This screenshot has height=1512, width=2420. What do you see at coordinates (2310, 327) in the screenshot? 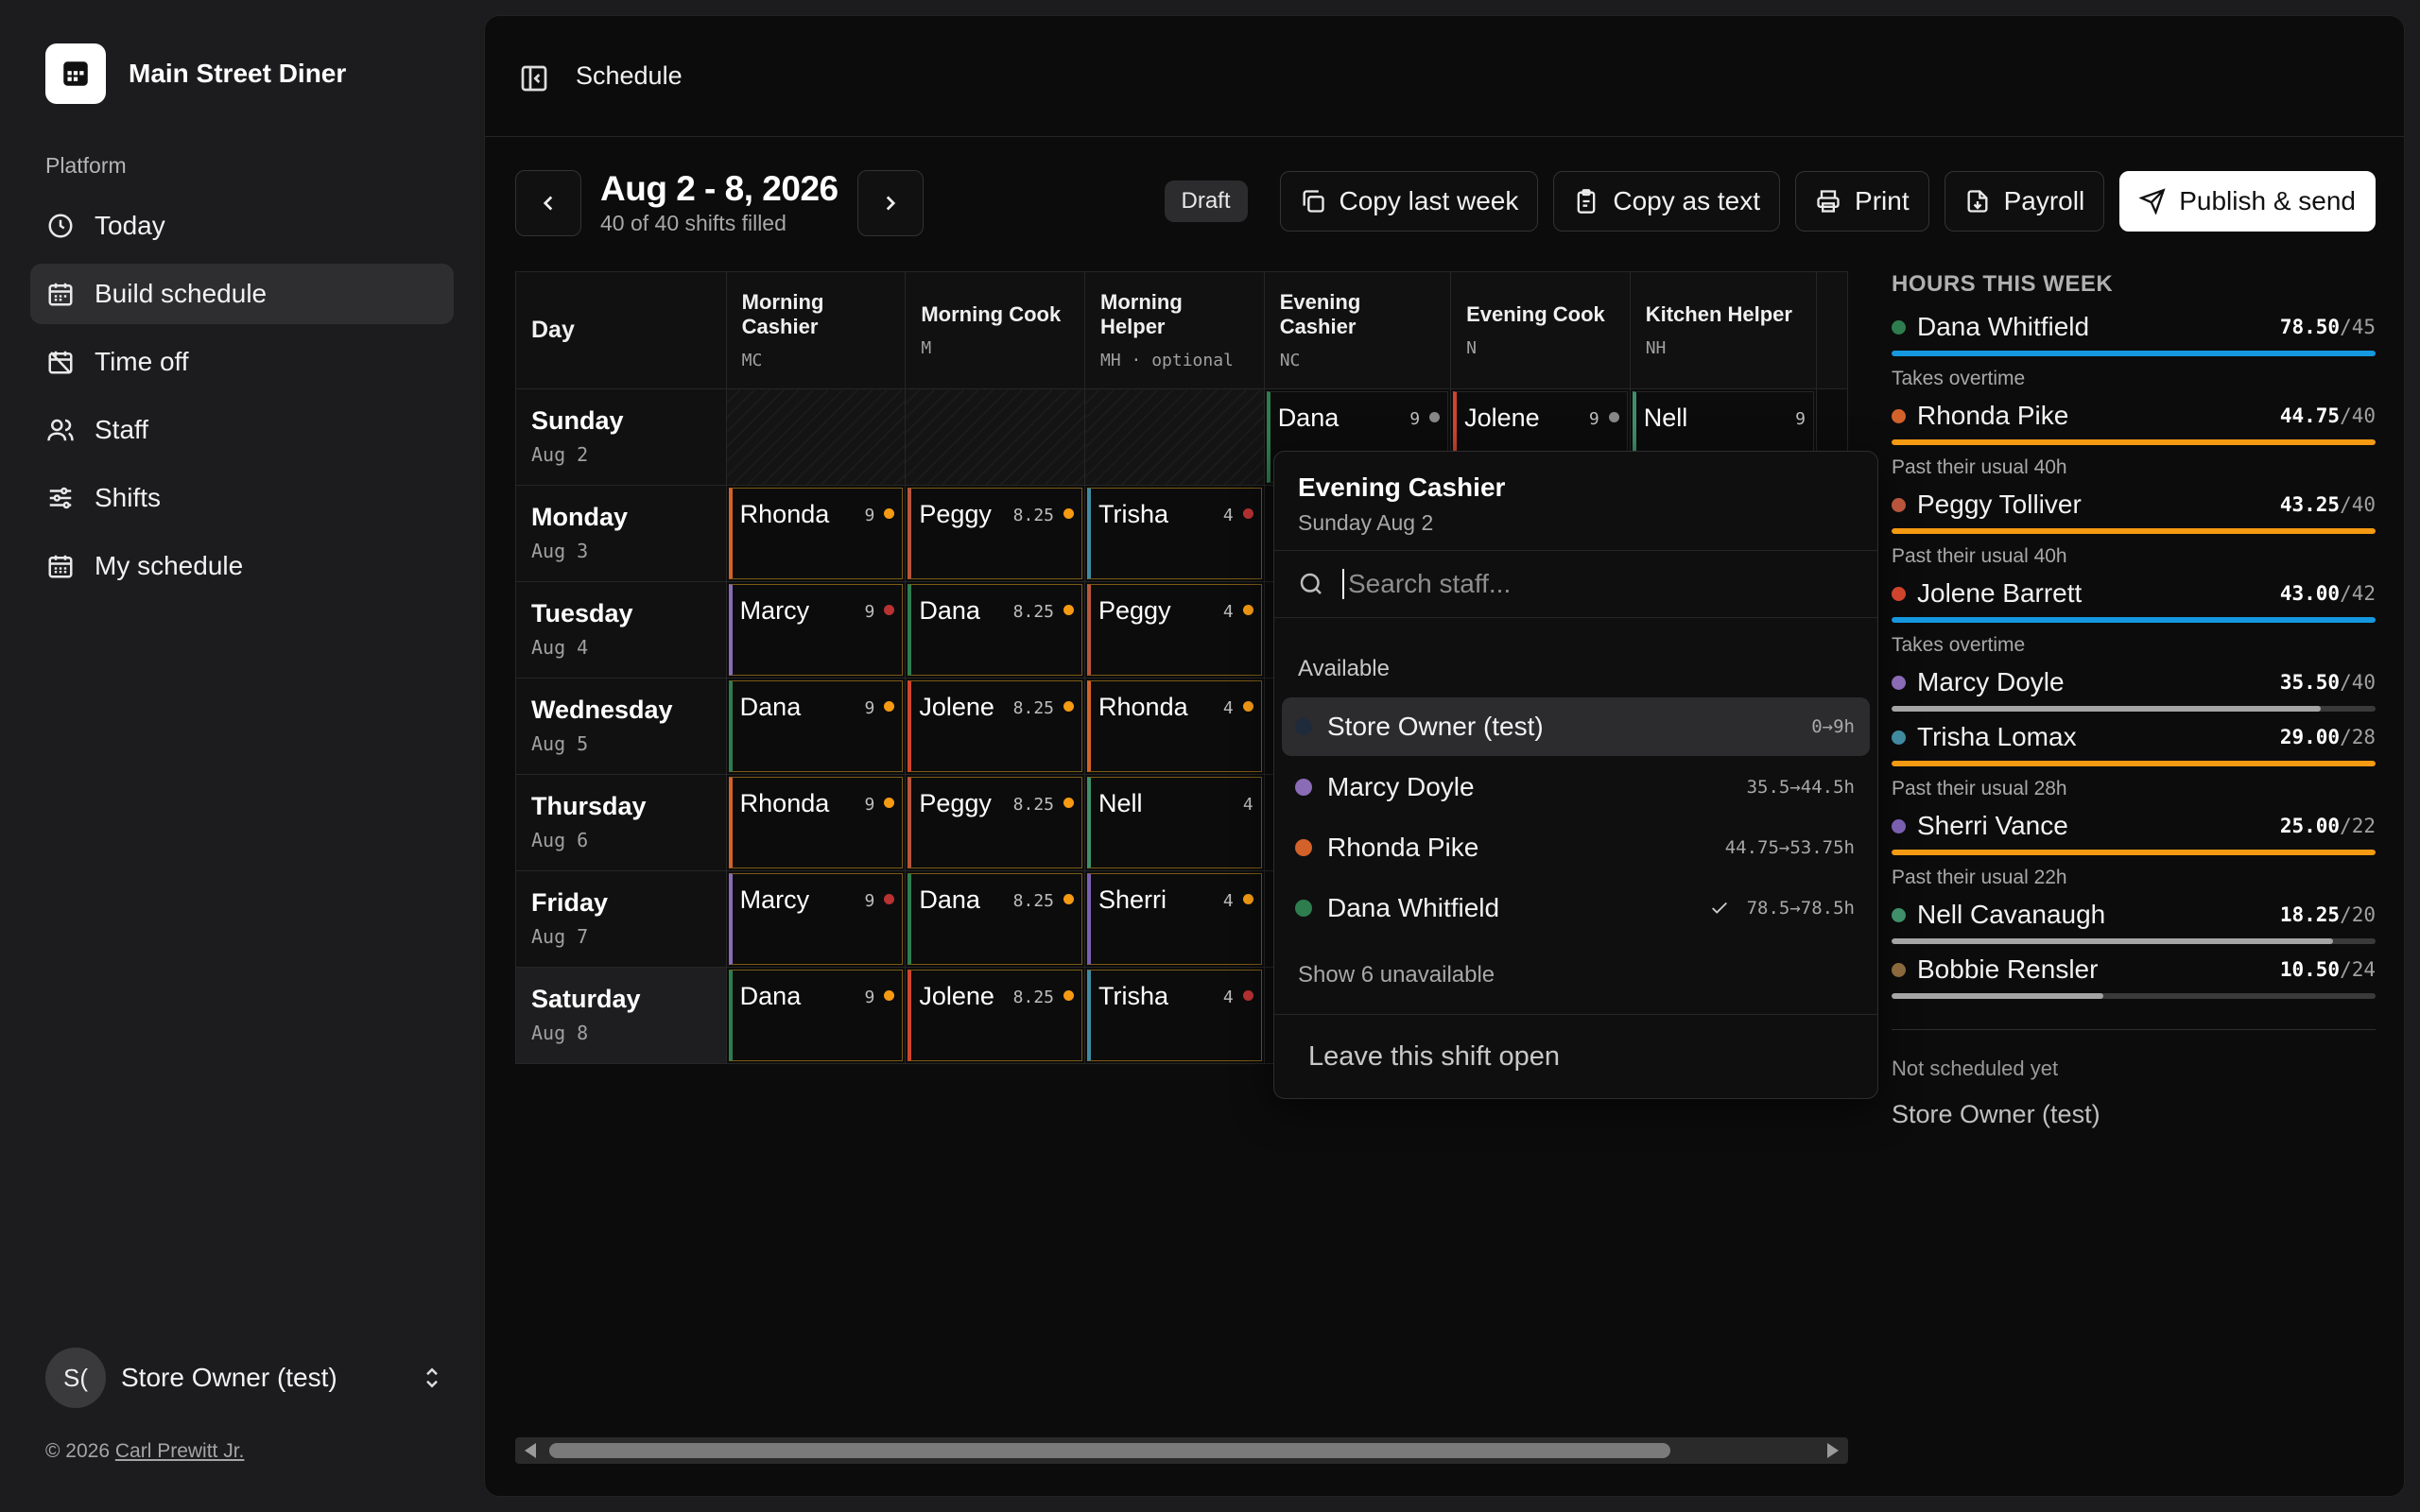
I see `hours-worked: 78.50` at bounding box center [2310, 327].